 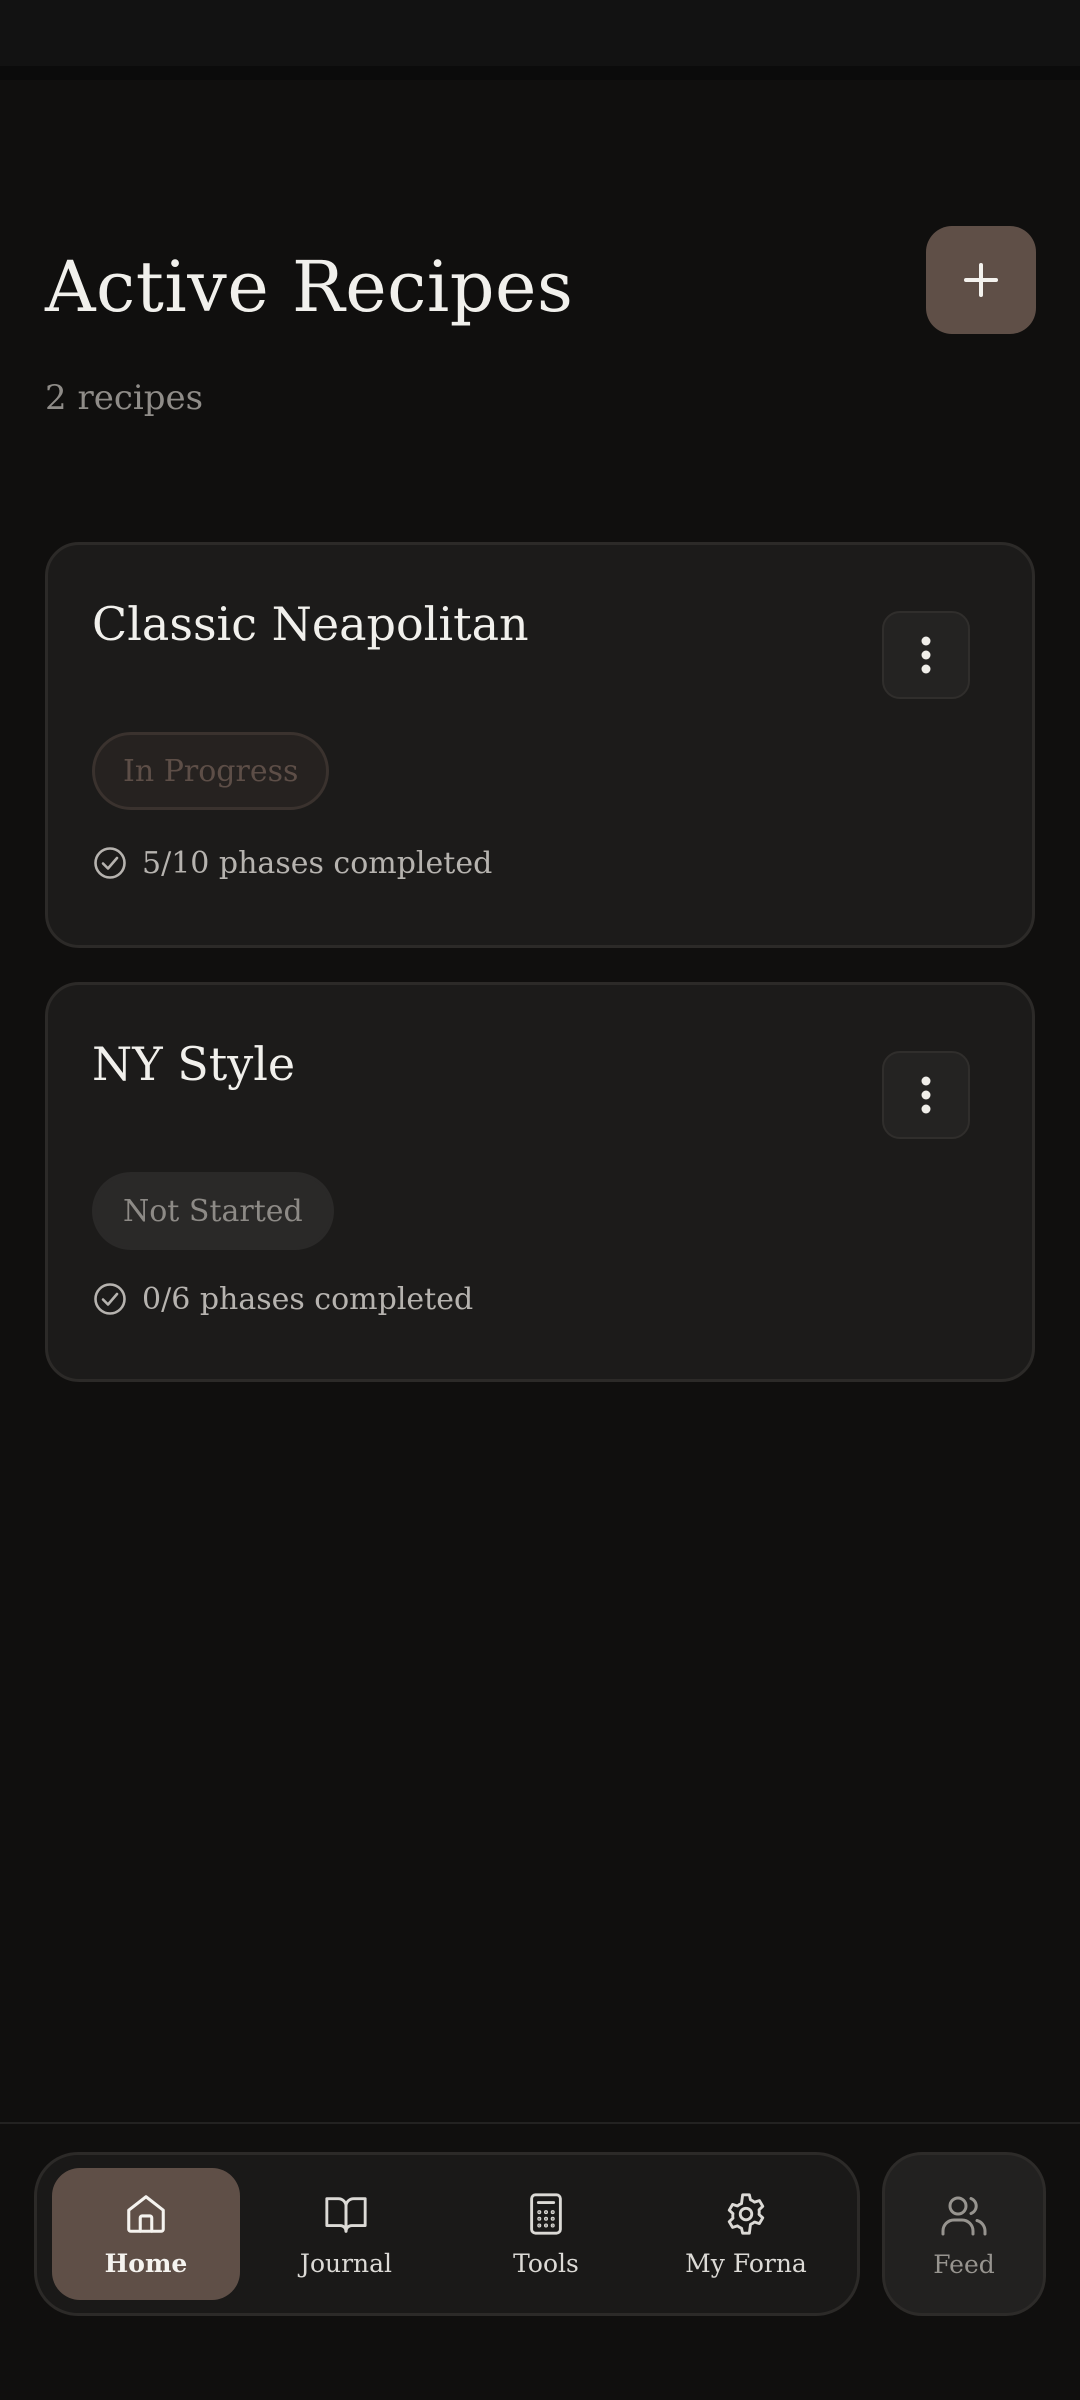 I want to click on book-open-icon, so click(x=346, y=2214).